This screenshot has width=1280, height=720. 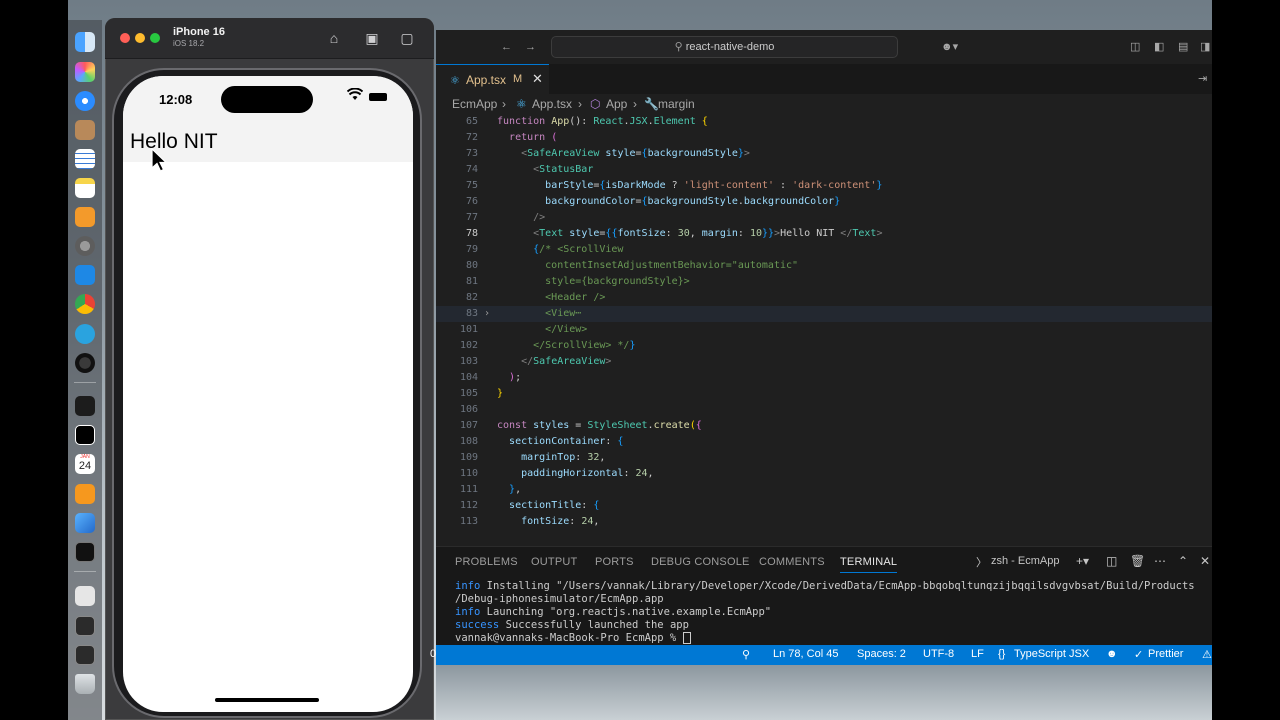 I want to click on more-icon: ⋯, so click(x=1160, y=561).